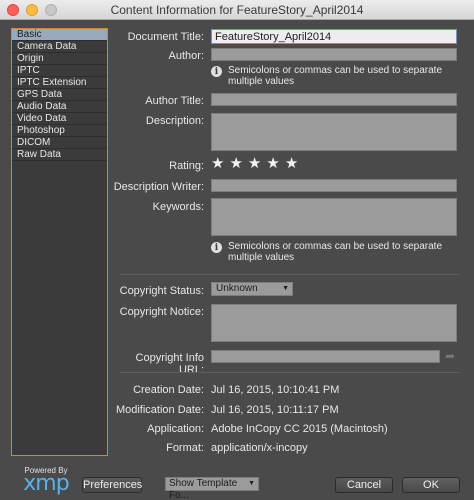  What do you see at coordinates (334, 36) in the screenshot?
I see `document-title-field: FeatureStory_April2014` at bounding box center [334, 36].